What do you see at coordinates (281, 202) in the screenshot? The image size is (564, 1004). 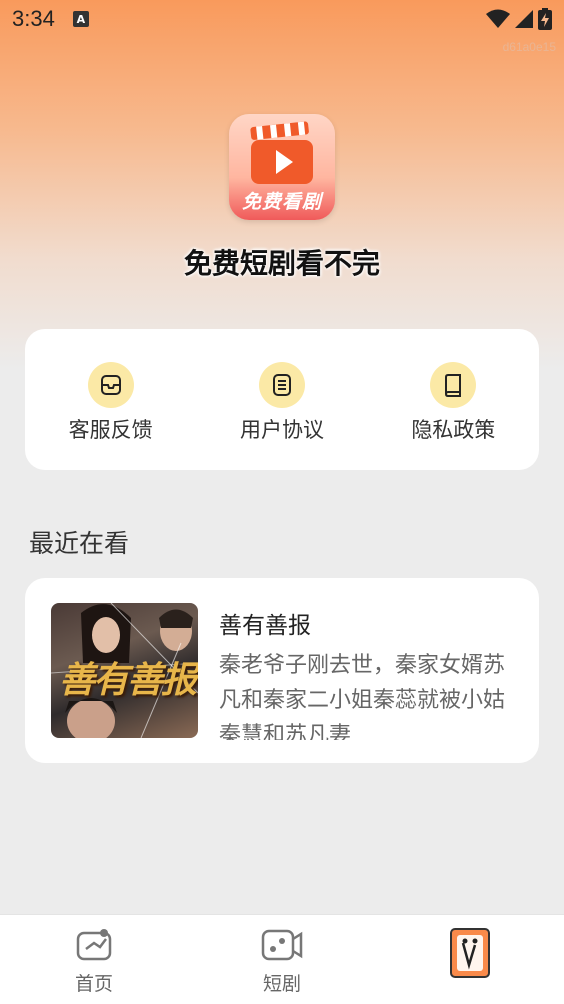 I see `logo-text: 免费看剧` at bounding box center [281, 202].